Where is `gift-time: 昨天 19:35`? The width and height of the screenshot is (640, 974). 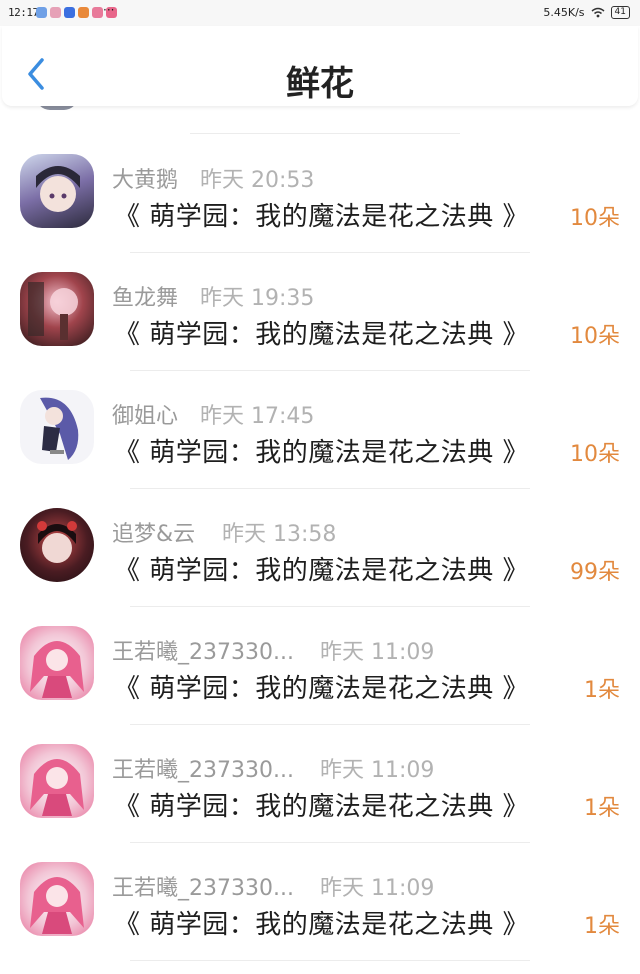
gift-time: 昨天 19:35 is located at coordinates (257, 298).